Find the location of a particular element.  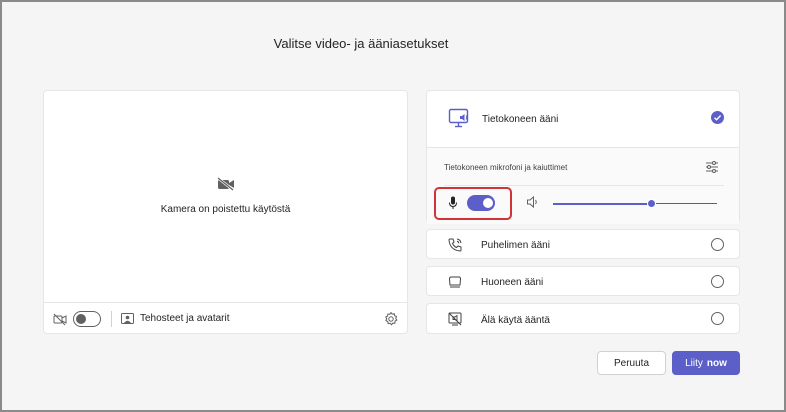

no-audio-radio is located at coordinates (717, 318).